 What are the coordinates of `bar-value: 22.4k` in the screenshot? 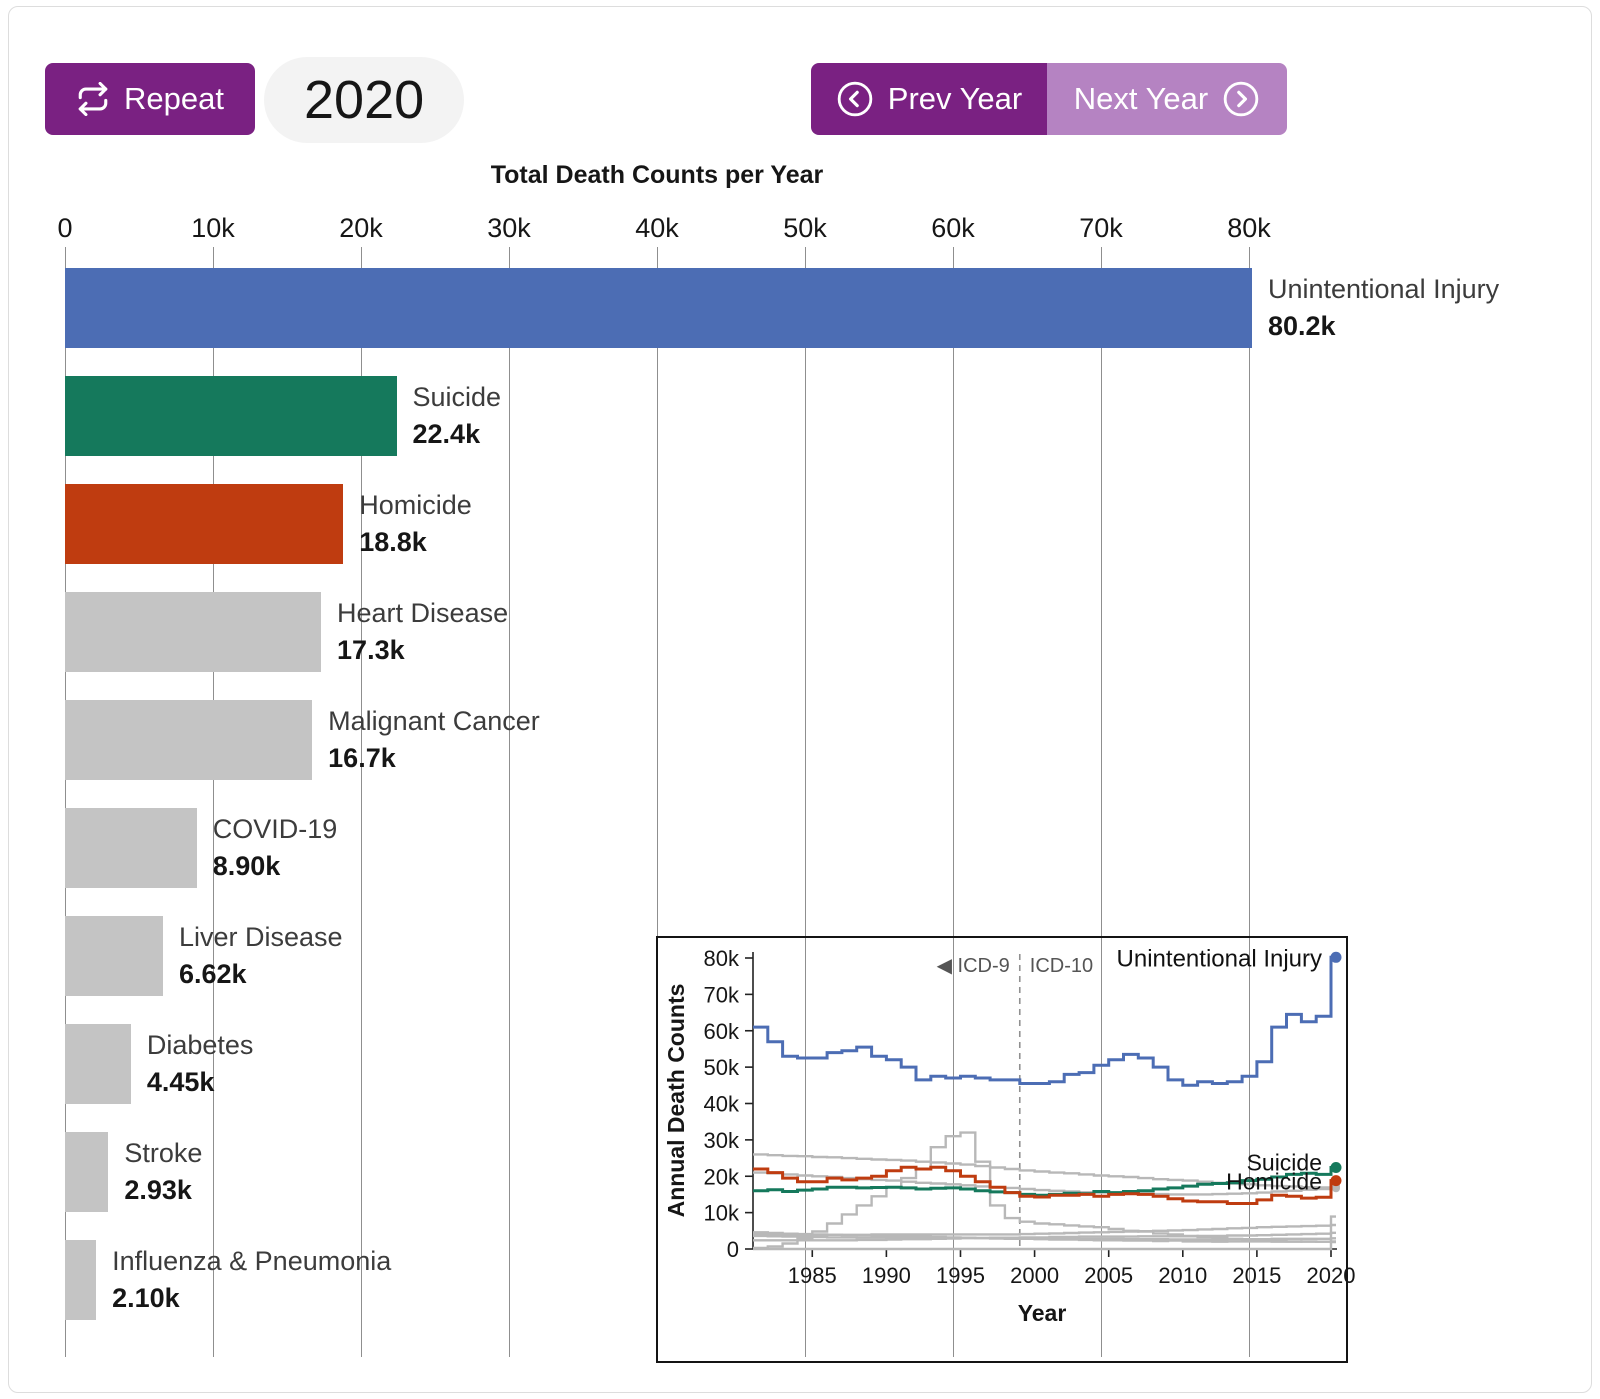 It's located at (446, 434).